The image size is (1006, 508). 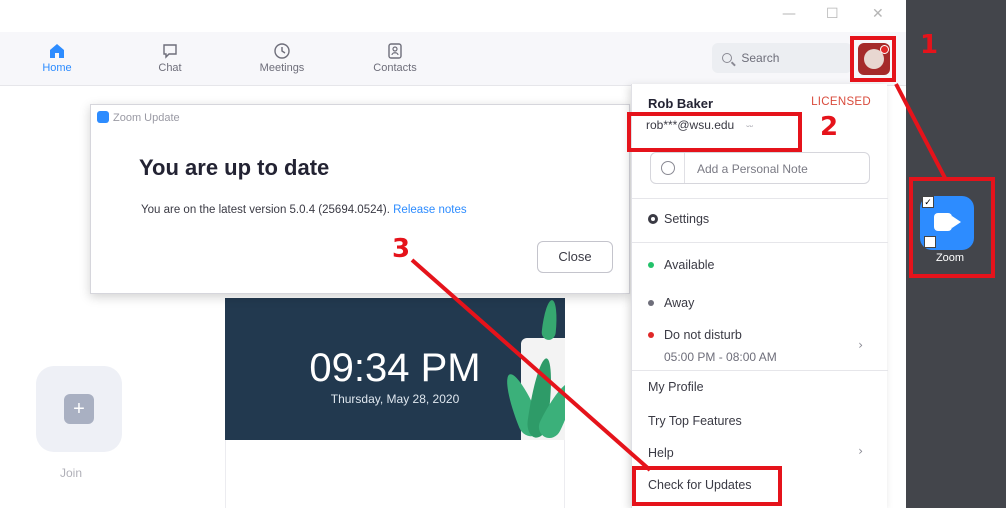 What do you see at coordinates (453, 16) in the screenshot?
I see `title-bar: — ☐ ✕` at bounding box center [453, 16].